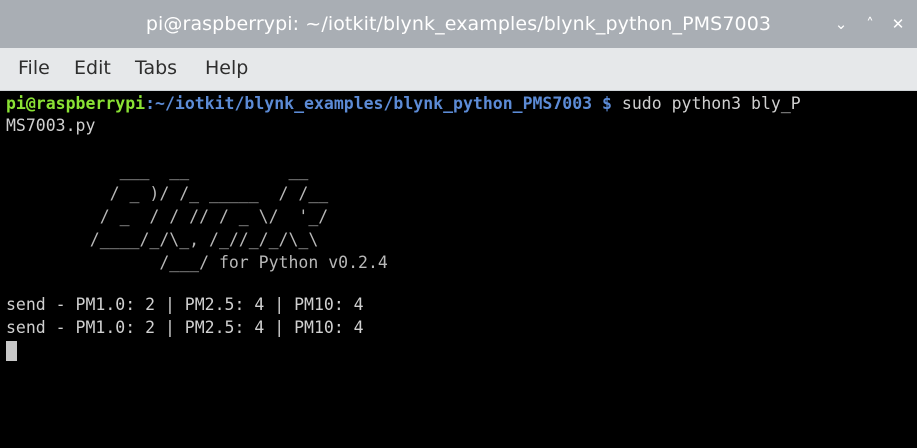  I want to click on close-button: ✕, so click(898, 24).